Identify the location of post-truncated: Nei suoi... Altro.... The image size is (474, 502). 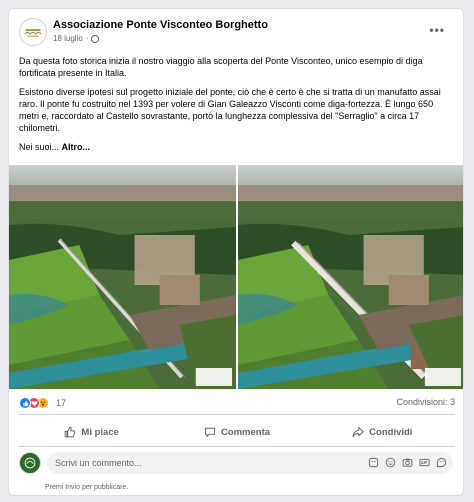
(235, 147).